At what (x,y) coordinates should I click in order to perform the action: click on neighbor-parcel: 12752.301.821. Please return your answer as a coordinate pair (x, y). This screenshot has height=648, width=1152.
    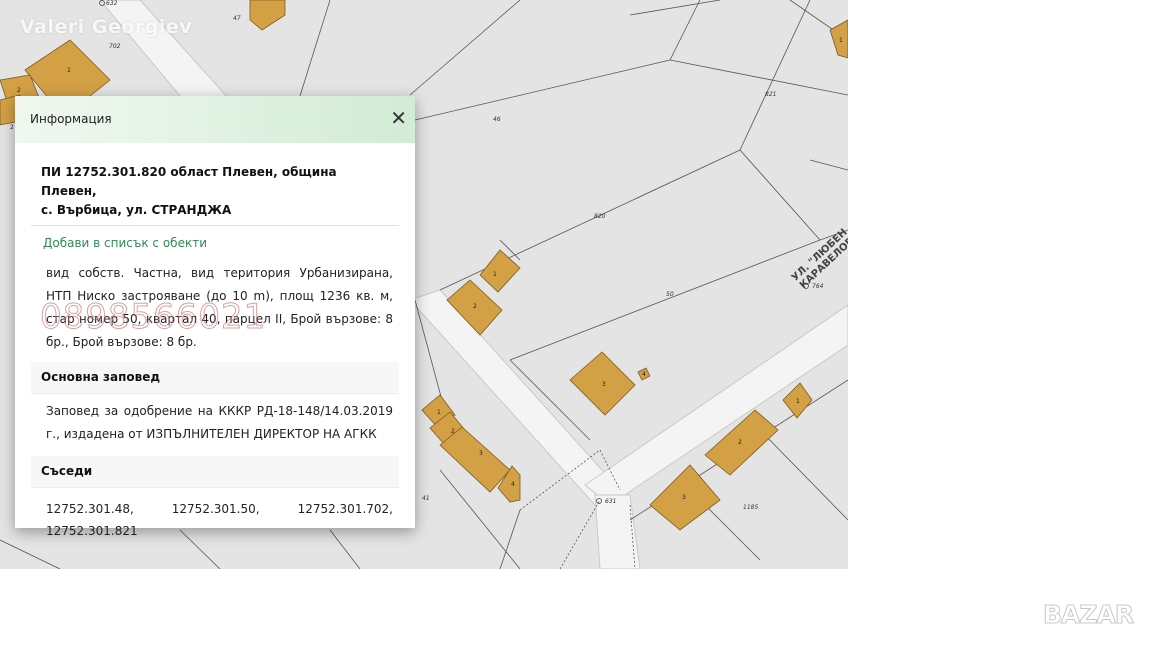
    Looking at the image, I should click on (92, 531).